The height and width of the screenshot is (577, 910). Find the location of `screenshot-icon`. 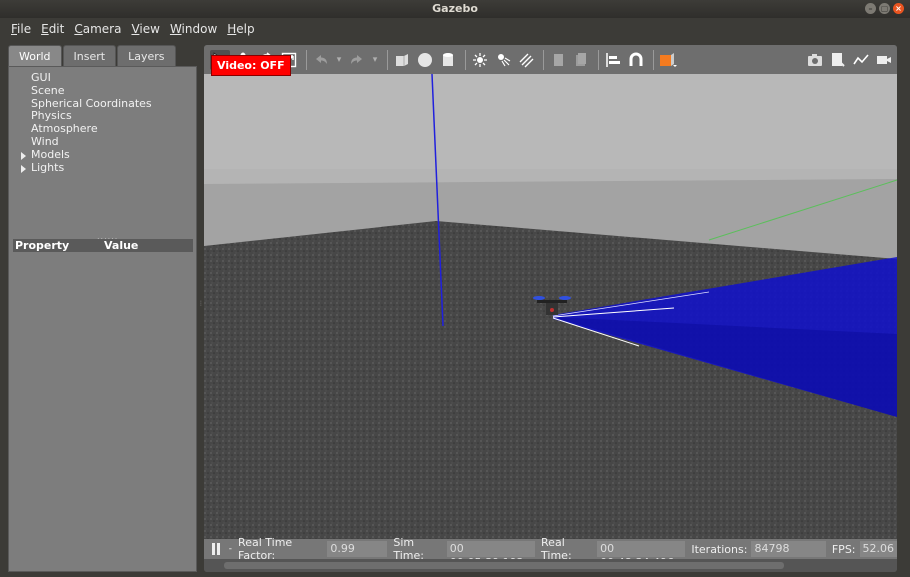

screenshot-icon is located at coordinates (815, 60).